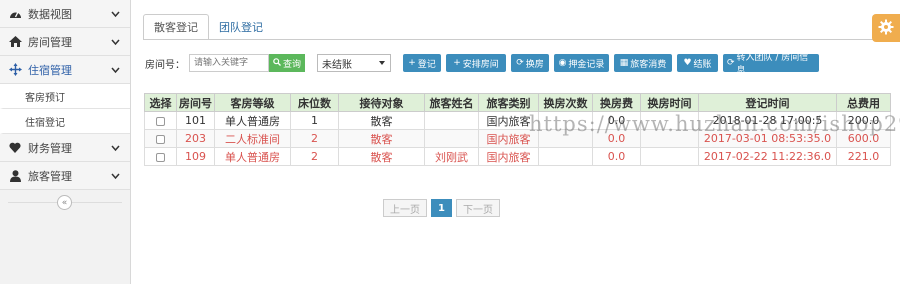 Image resolution: width=900 pixels, height=284 pixels. What do you see at coordinates (176, 27) in the screenshot?
I see `tab-individual-checkin: 散客登记` at bounding box center [176, 27].